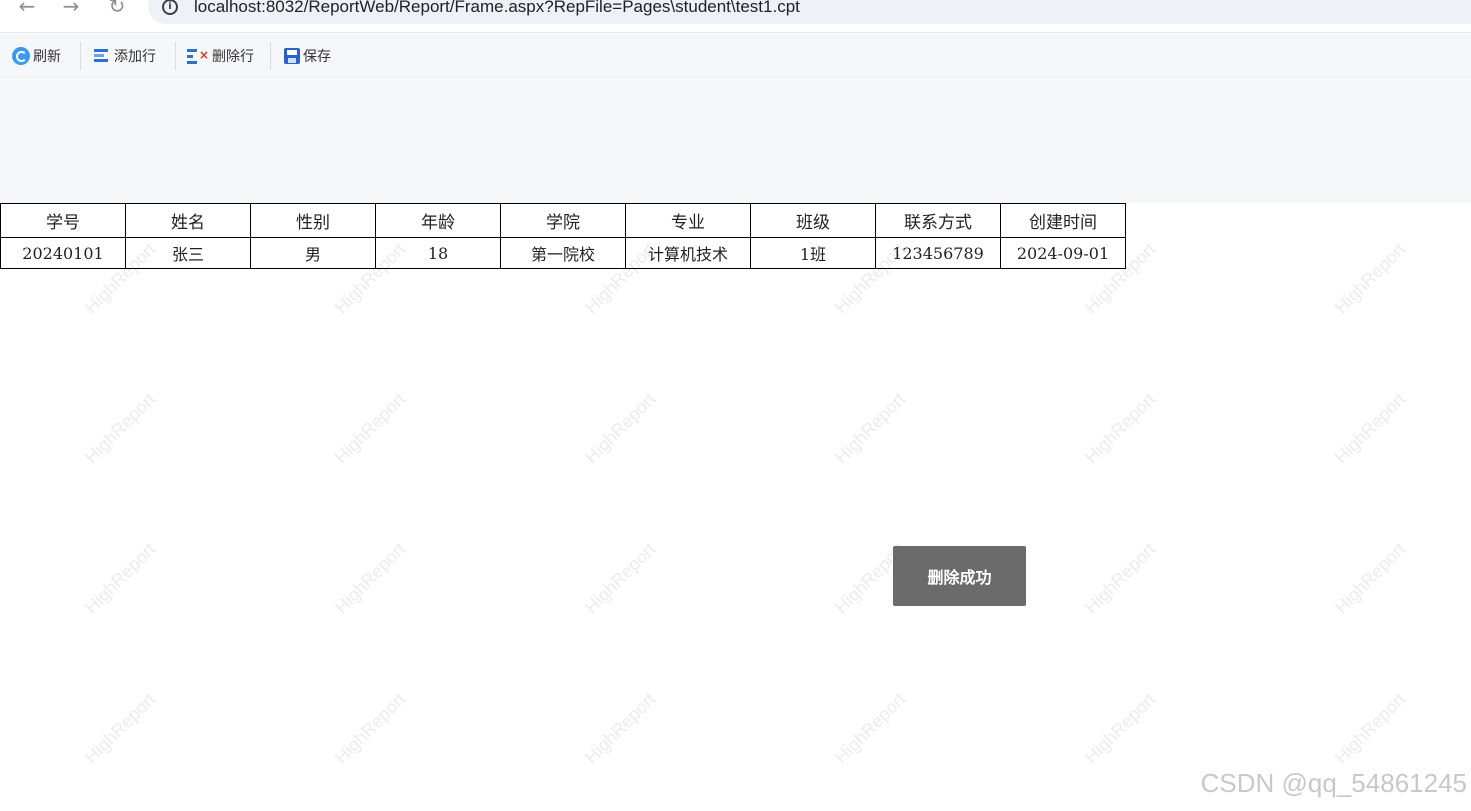 Image resolution: width=1471 pixels, height=811 pixels. Describe the element at coordinates (292, 56) in the screenshot. I see `save-icon` at that location.